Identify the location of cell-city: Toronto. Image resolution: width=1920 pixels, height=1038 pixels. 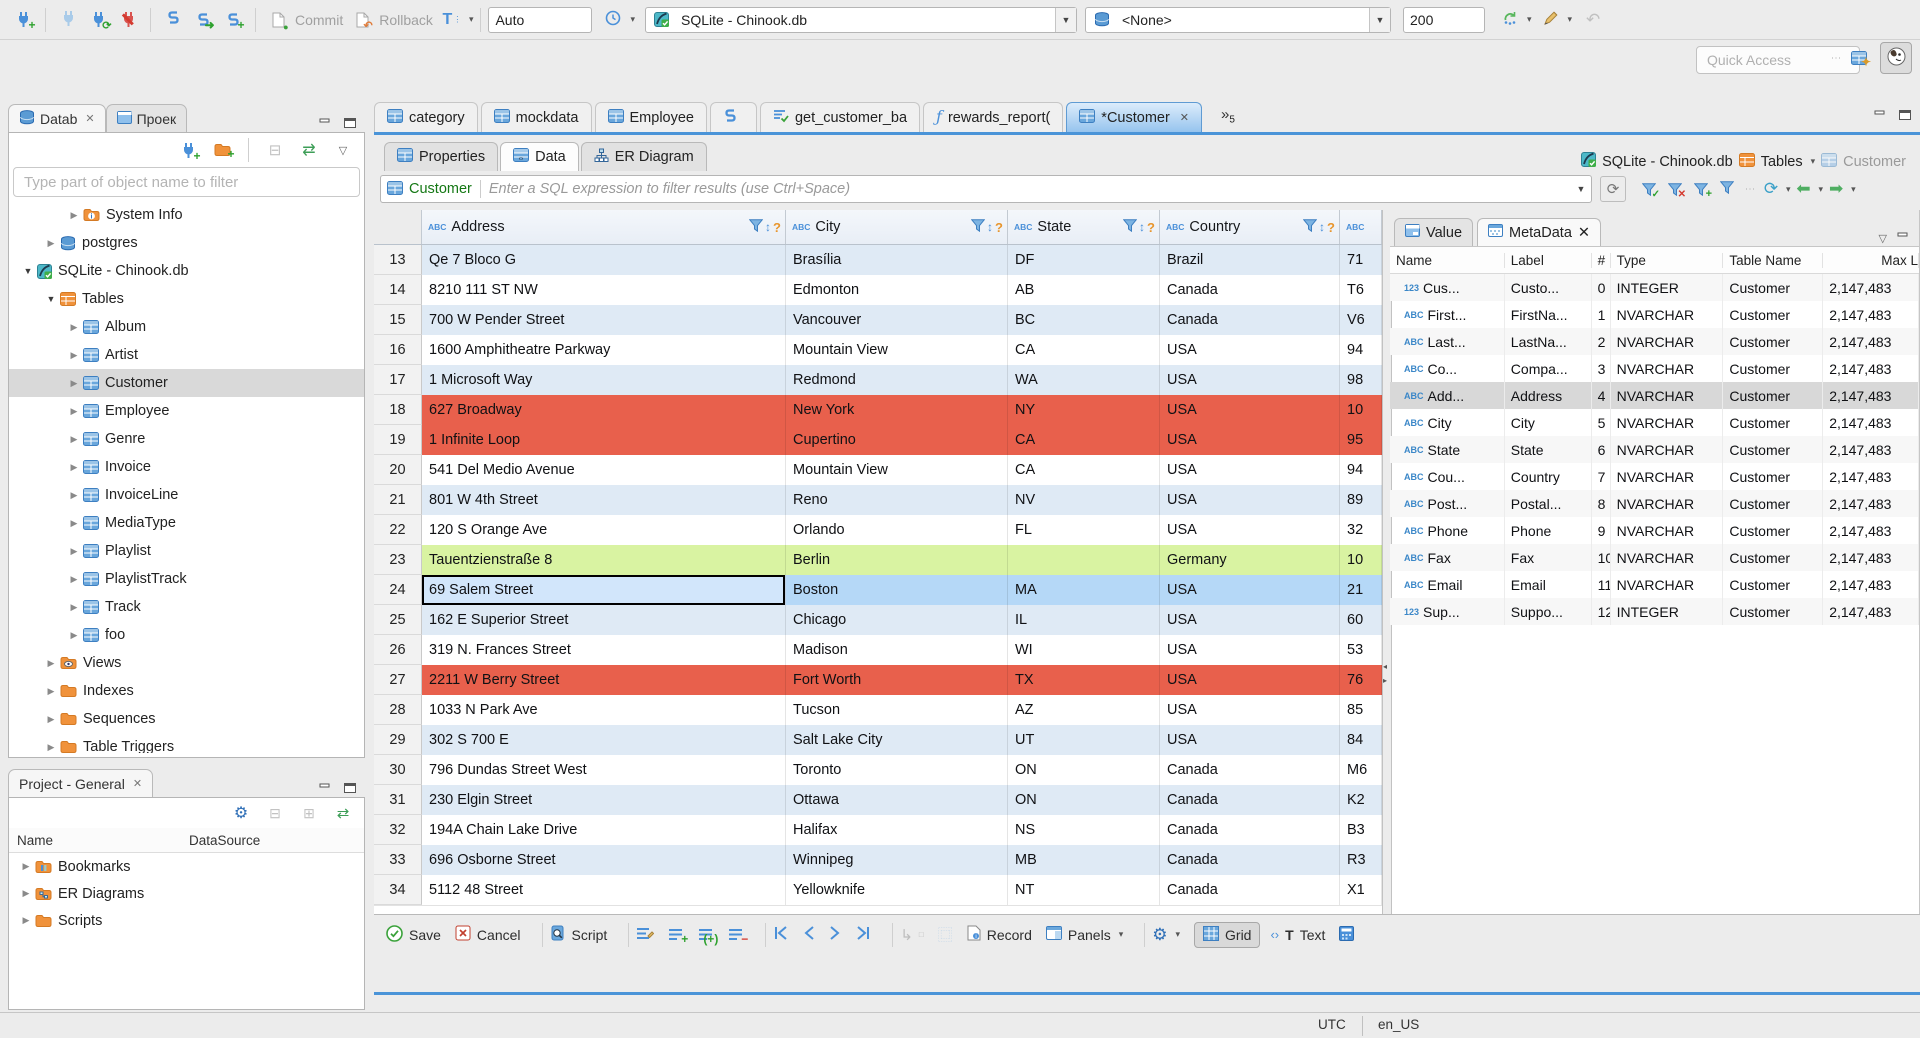
(897, 770).